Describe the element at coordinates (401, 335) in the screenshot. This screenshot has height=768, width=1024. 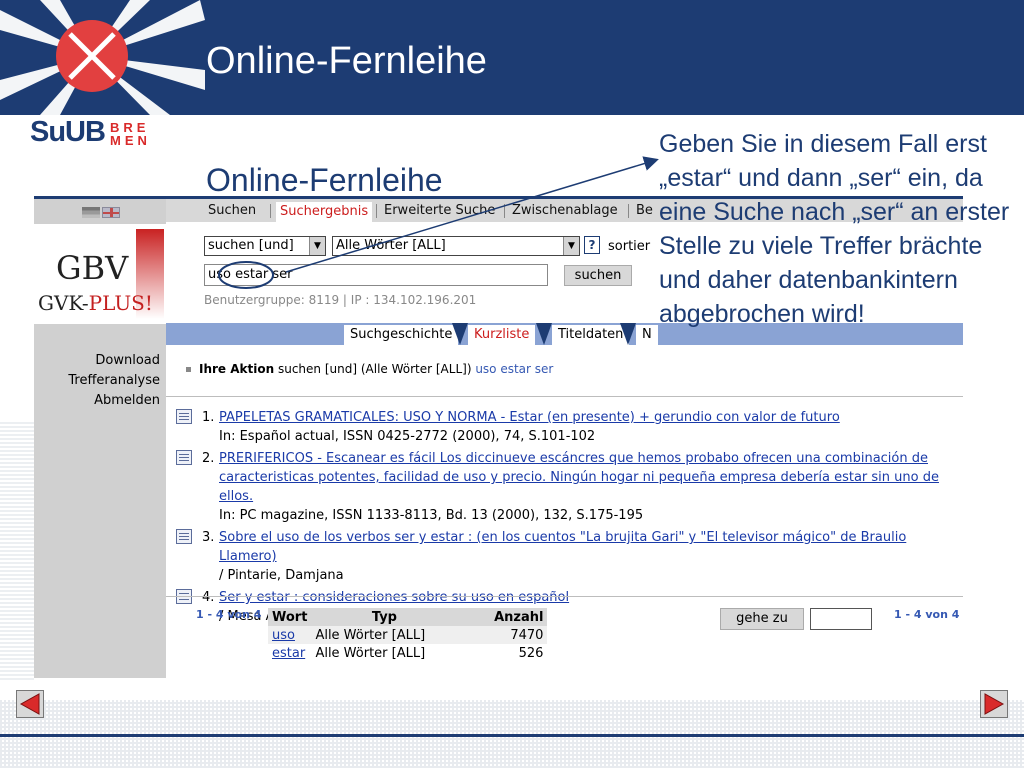
I see `tab-suchgeschichte: Suchgeschichte` at that location.